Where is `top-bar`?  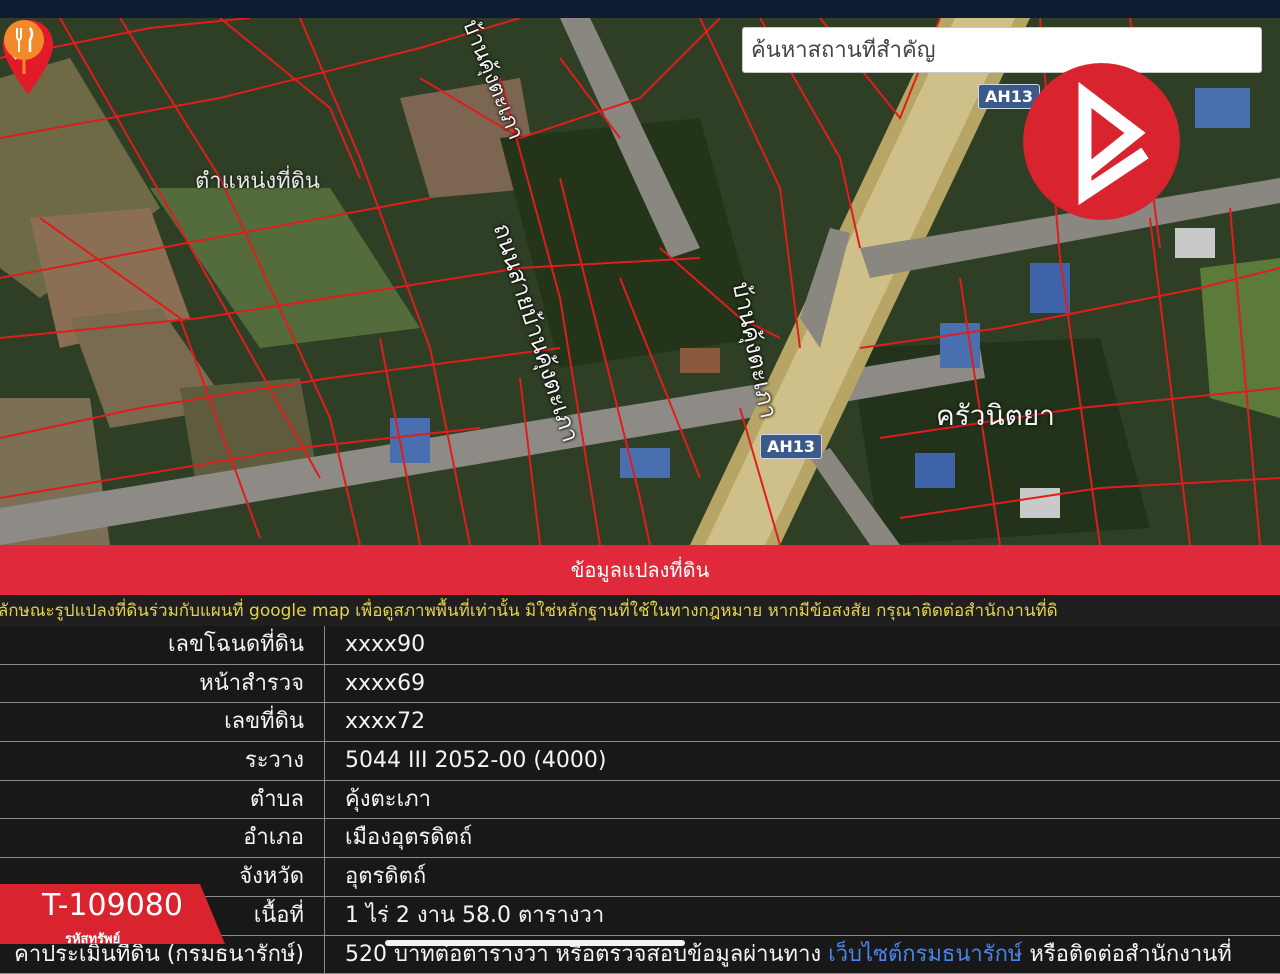 top-bar is located at coordinates (640, 9).